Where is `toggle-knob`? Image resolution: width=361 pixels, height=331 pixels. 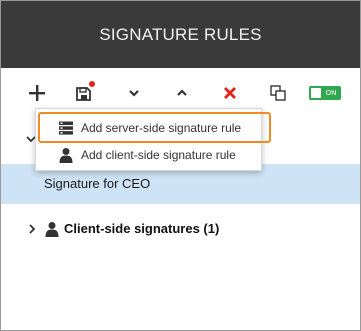
toggle-knob is located at coordinates (316, 93).